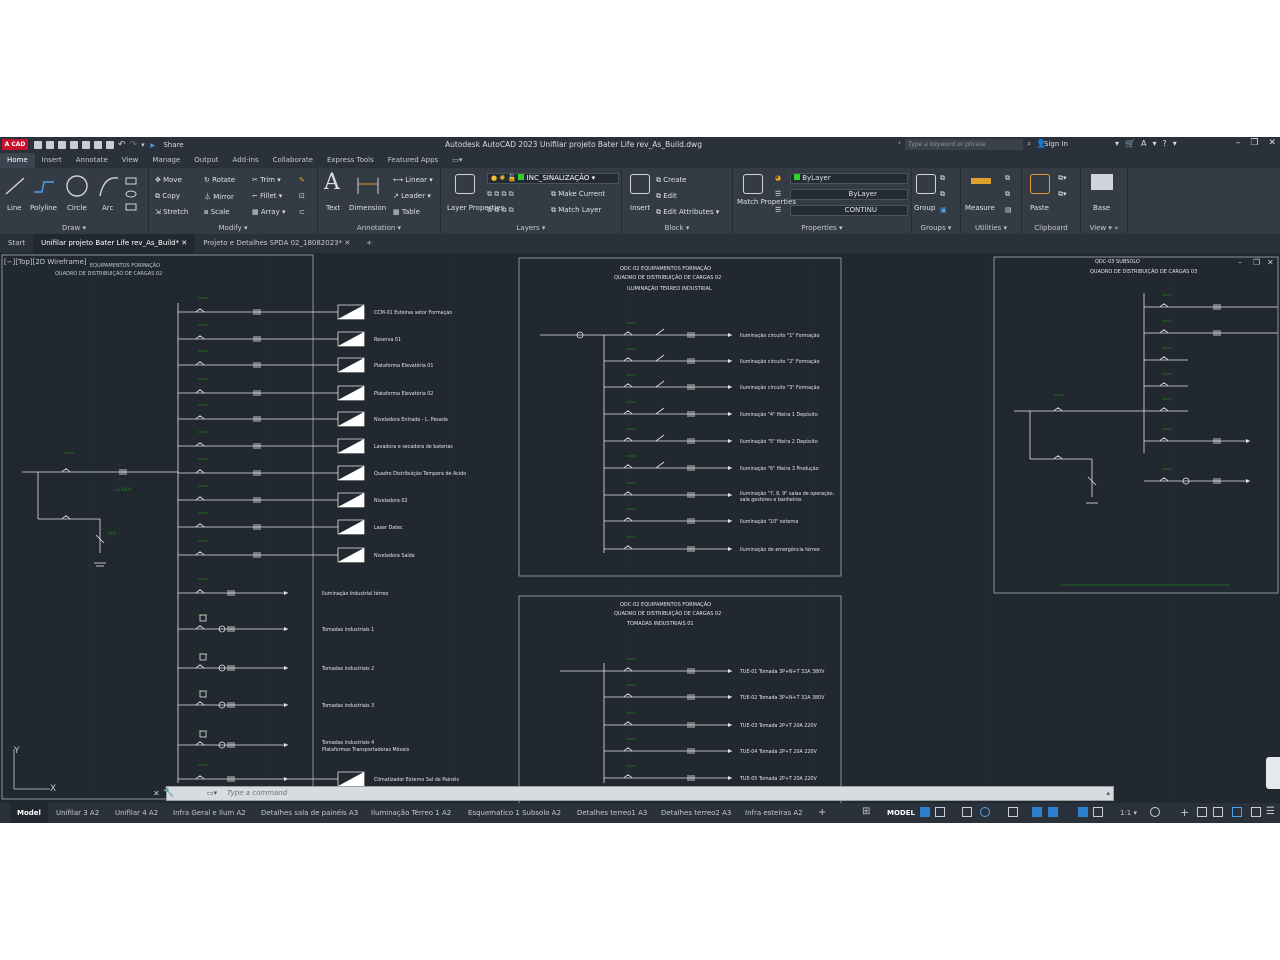  What do you see at coordinates (246, 160) in the screenshot?
I see `tab-add-ins: Add-ins` at bounding box center [246, 160].